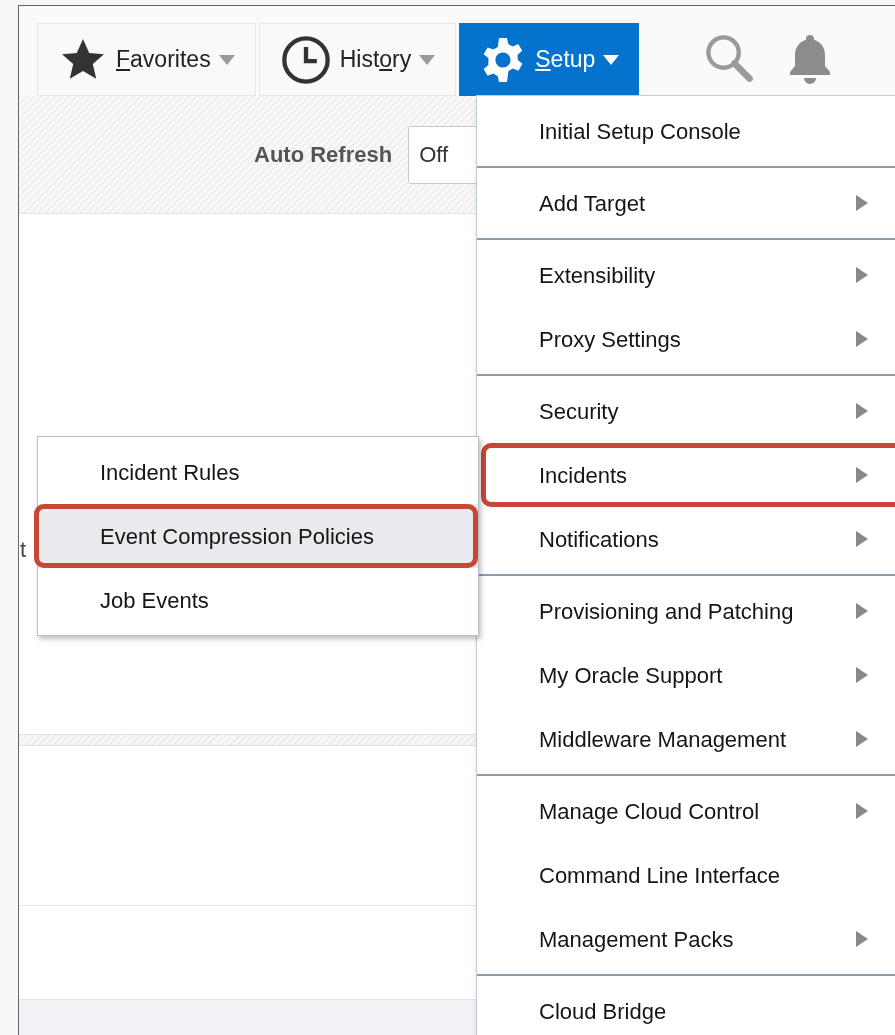 The image size is (895, 1035). I want to click on menu-item: Incident Rules, so click(258, 472).